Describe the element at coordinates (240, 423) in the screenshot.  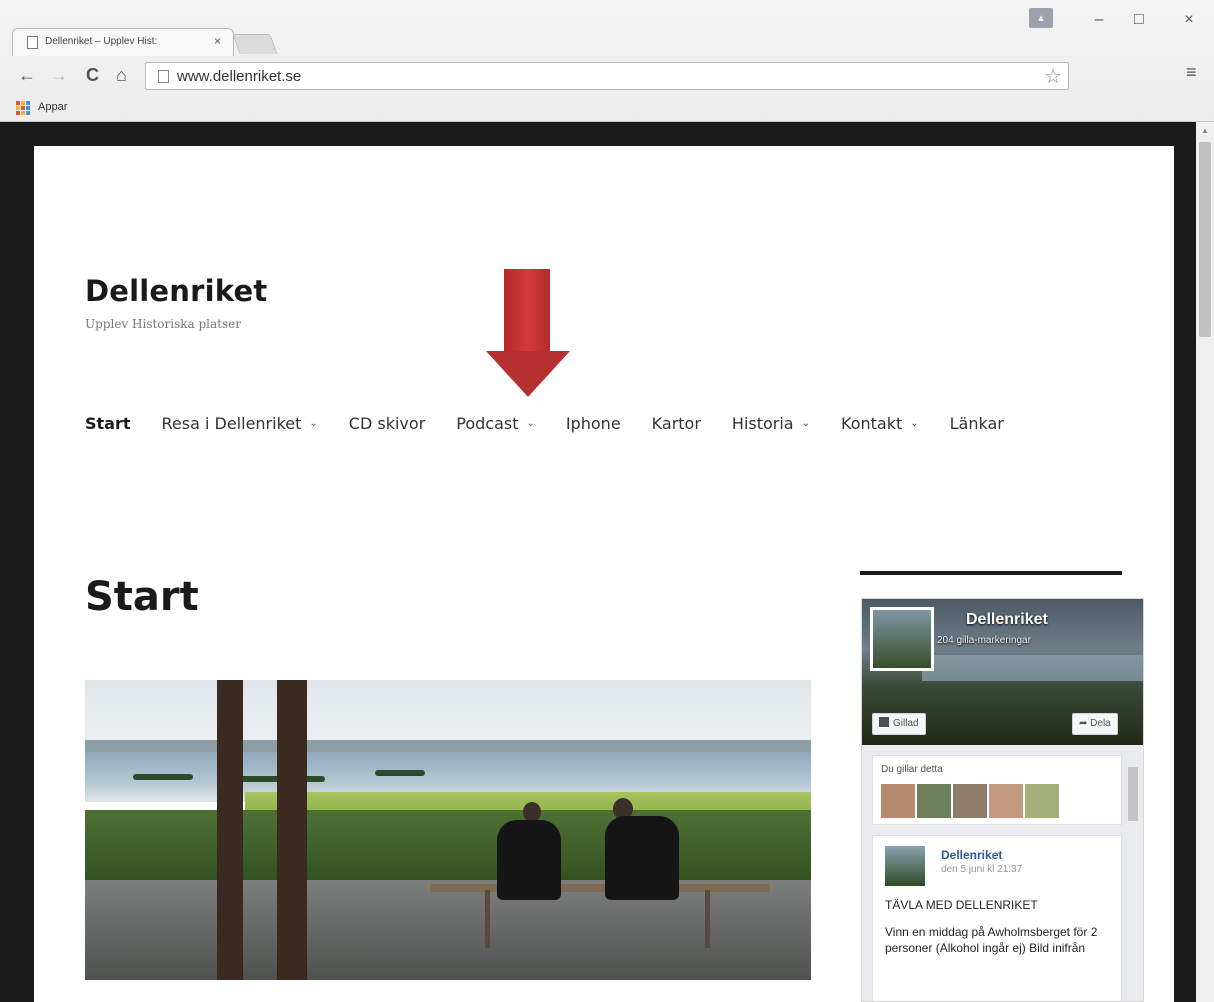
I see `nav-item-resa: Resa i Dellenriket ⌄` at that location.